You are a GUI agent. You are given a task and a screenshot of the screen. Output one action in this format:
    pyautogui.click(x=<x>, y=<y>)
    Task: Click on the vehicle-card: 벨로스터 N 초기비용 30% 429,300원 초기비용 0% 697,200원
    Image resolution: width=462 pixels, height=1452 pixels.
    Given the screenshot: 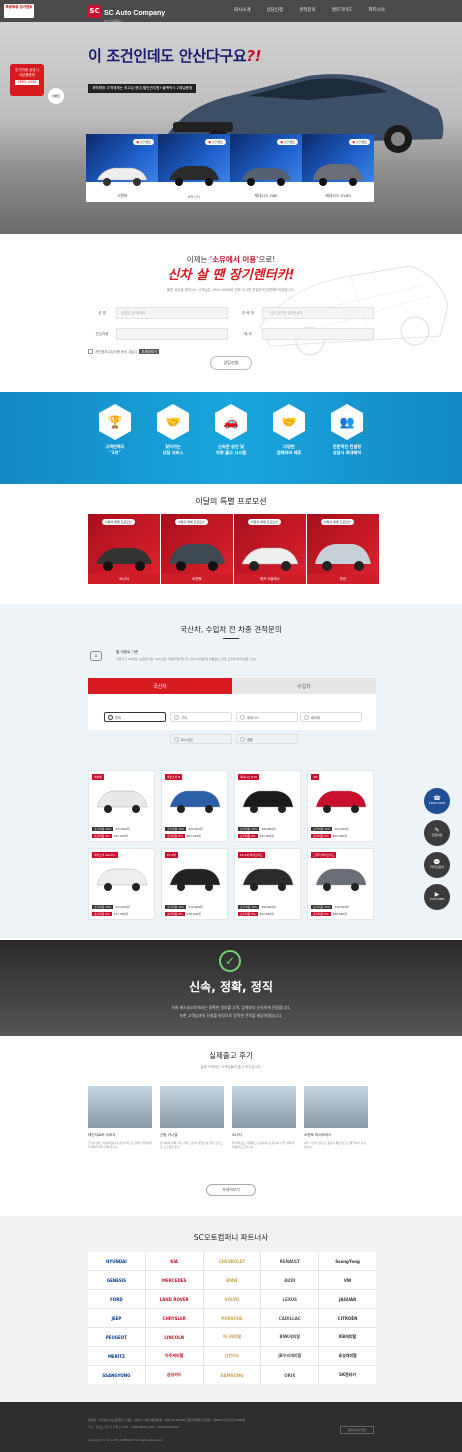 What is the action you would take?
    pyautogui.click(x=194, y=806)
    